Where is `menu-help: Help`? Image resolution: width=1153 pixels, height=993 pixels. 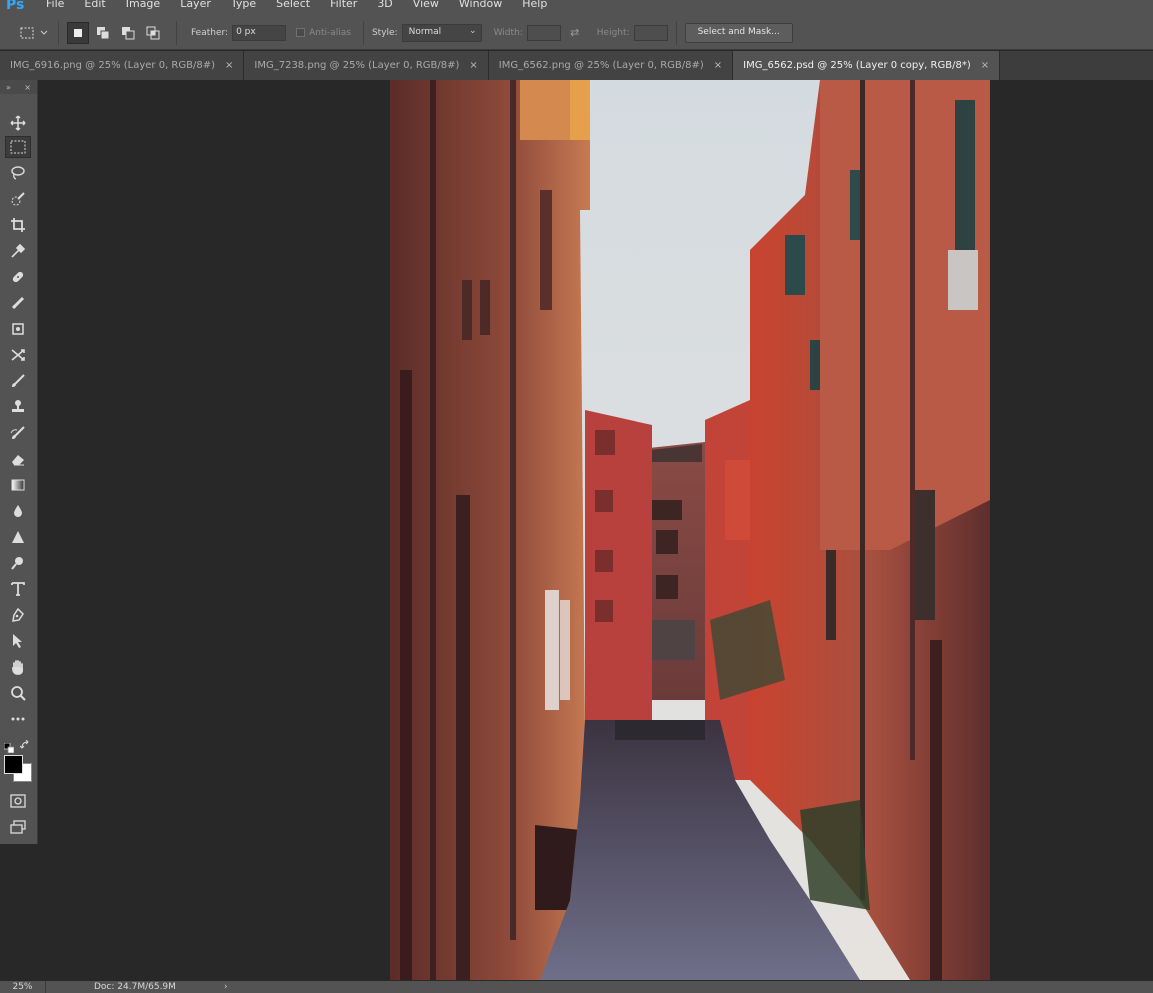
menu-help: Help is located at coordinates (534, 8).